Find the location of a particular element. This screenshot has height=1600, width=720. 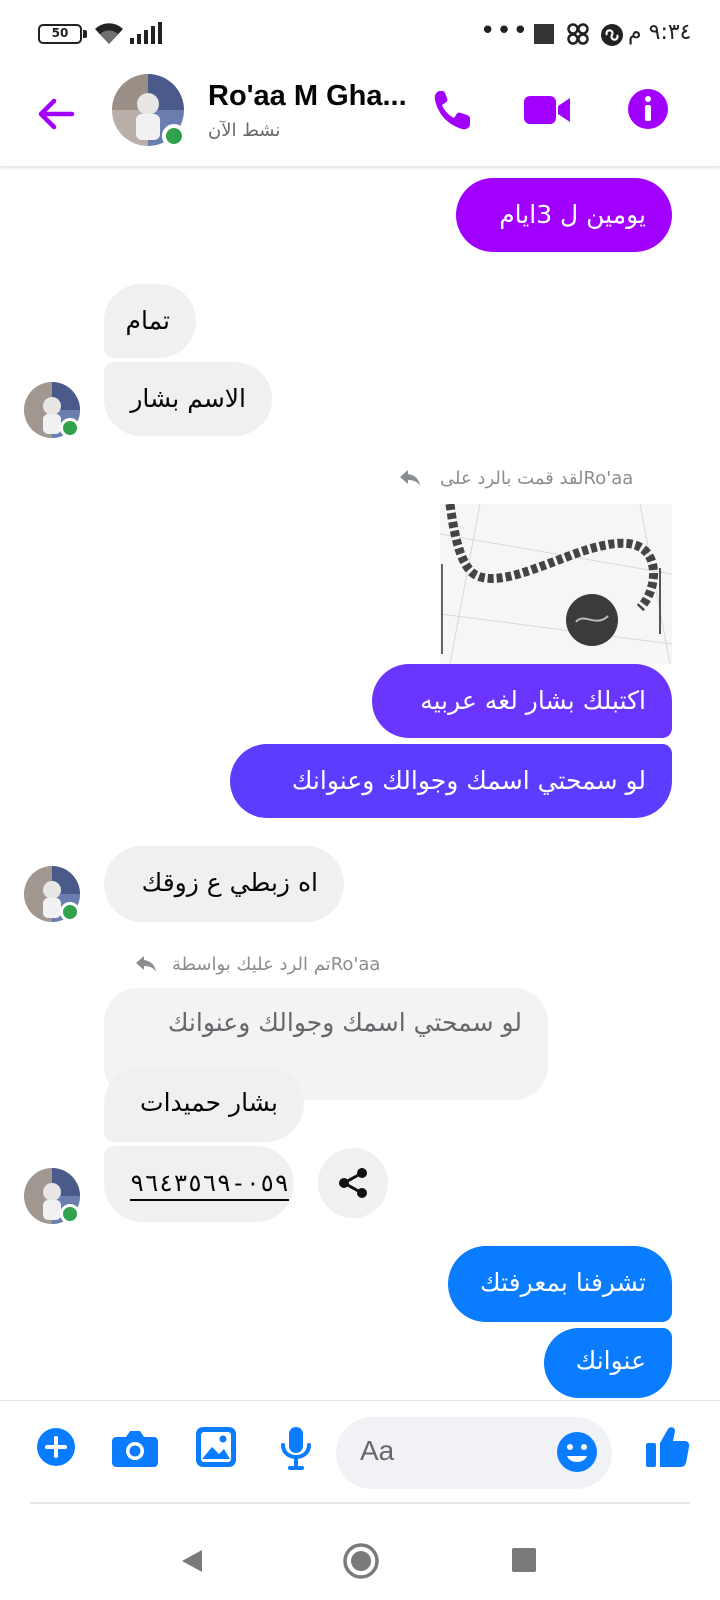

phone-number-link: ٠٥٩-٩٦٤٣٥٦٩ is located at coordinates (209, 1183).